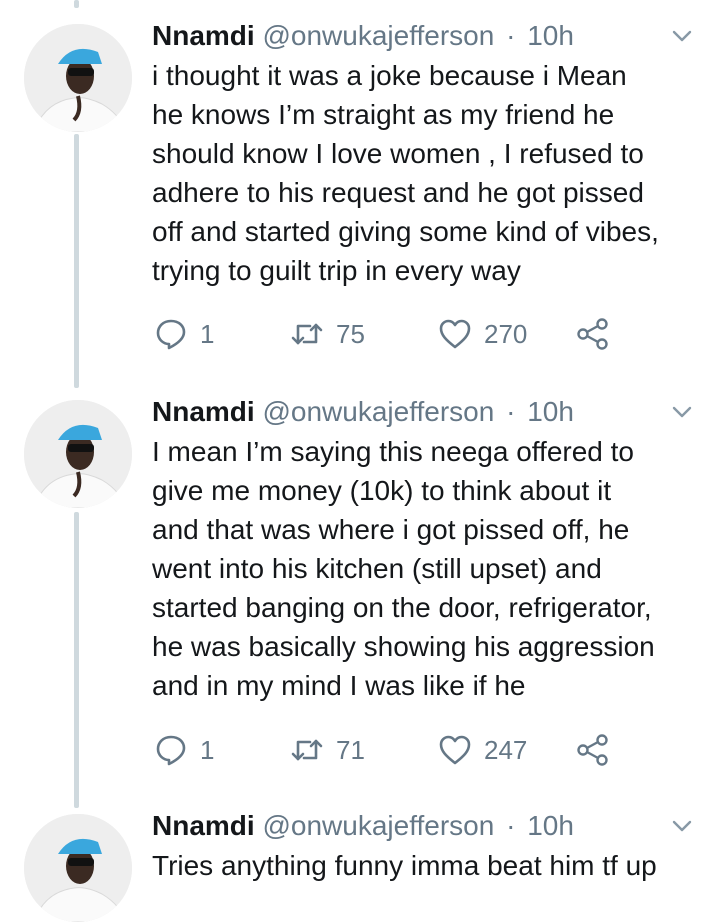  I want to click on like-button: 270, so click(482, 334).